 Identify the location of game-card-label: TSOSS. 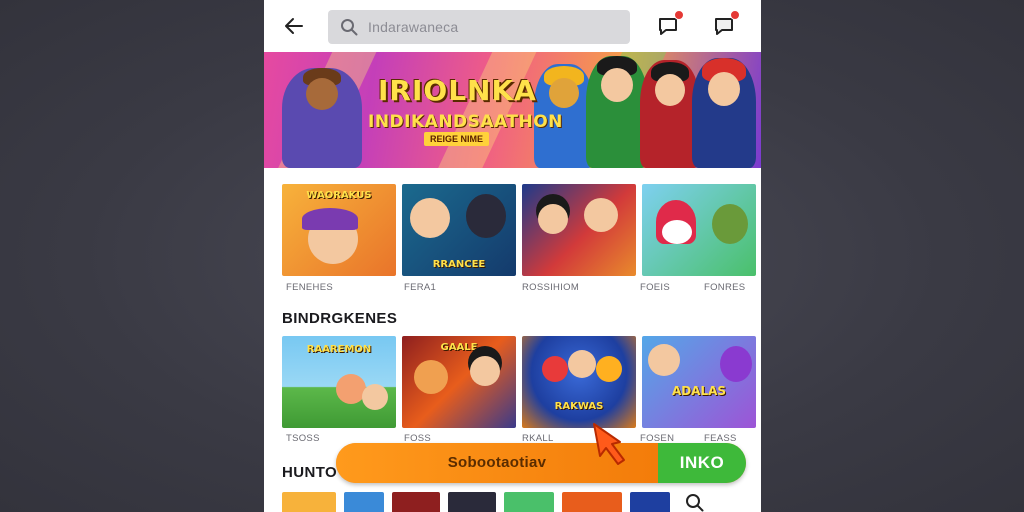
(303, 438).